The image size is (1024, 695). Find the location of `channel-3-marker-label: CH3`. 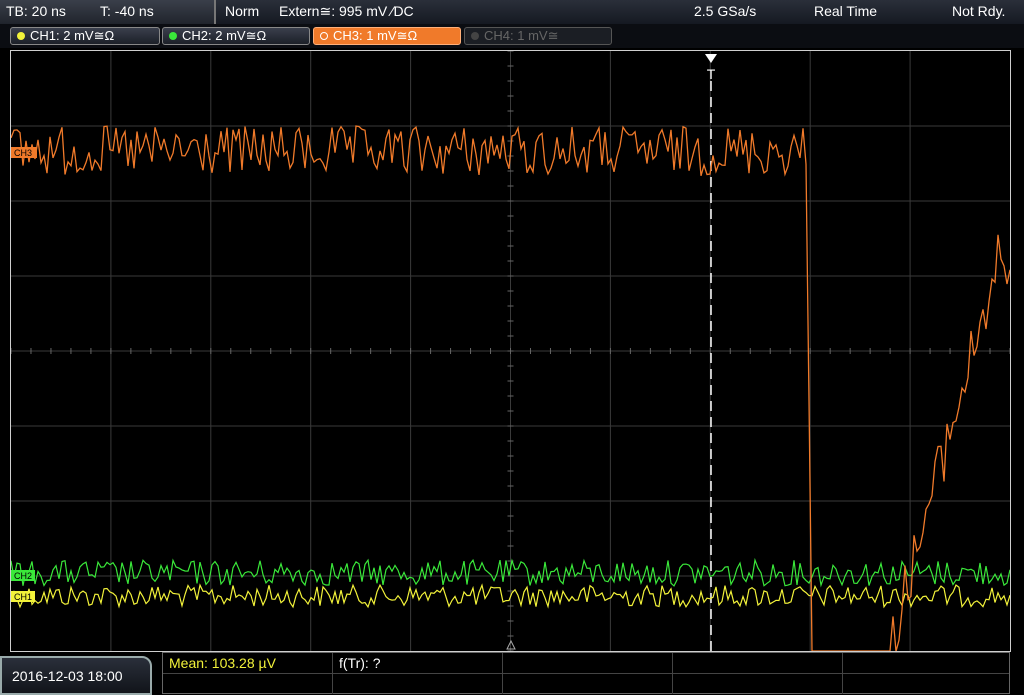

channel-3-marker-label: CH3 is located at coordinates (23, 153).